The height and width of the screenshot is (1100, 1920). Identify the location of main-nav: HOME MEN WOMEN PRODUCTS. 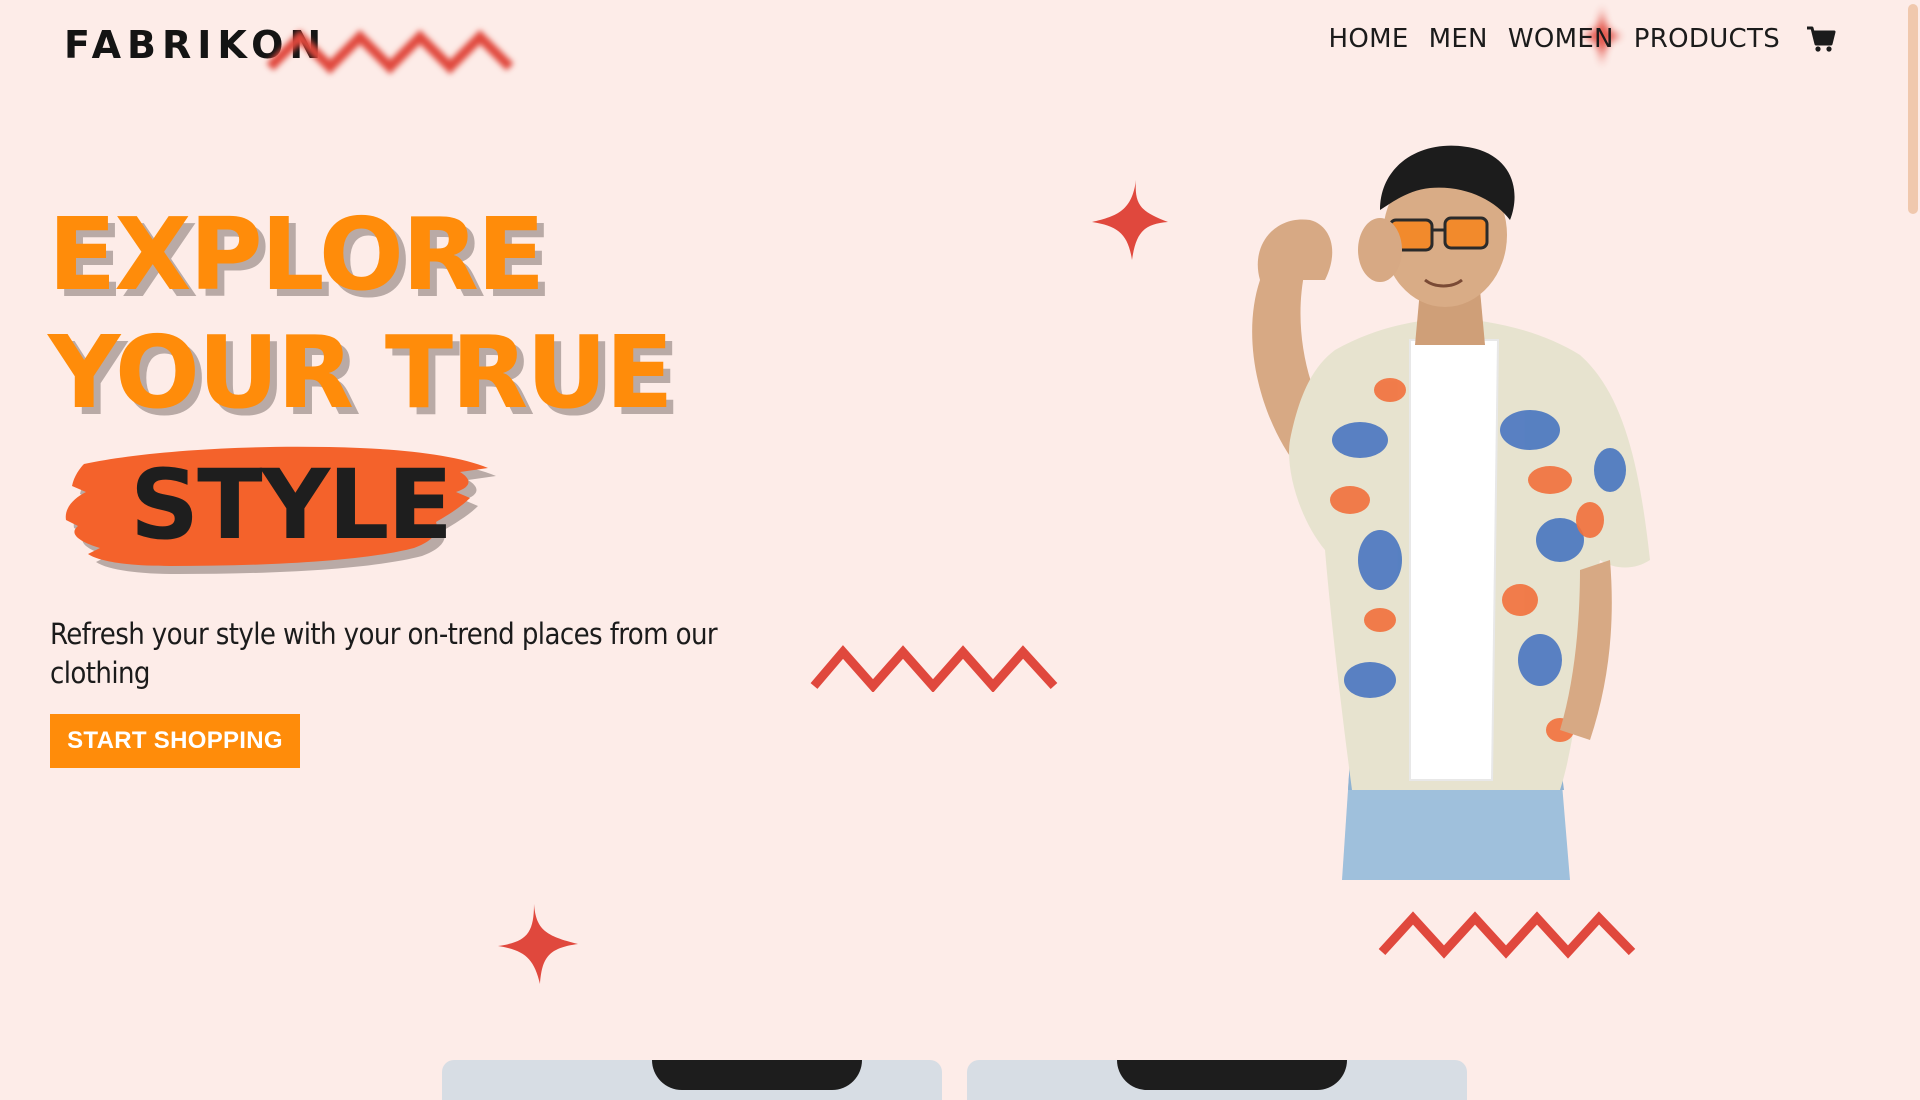
(1582, 39).